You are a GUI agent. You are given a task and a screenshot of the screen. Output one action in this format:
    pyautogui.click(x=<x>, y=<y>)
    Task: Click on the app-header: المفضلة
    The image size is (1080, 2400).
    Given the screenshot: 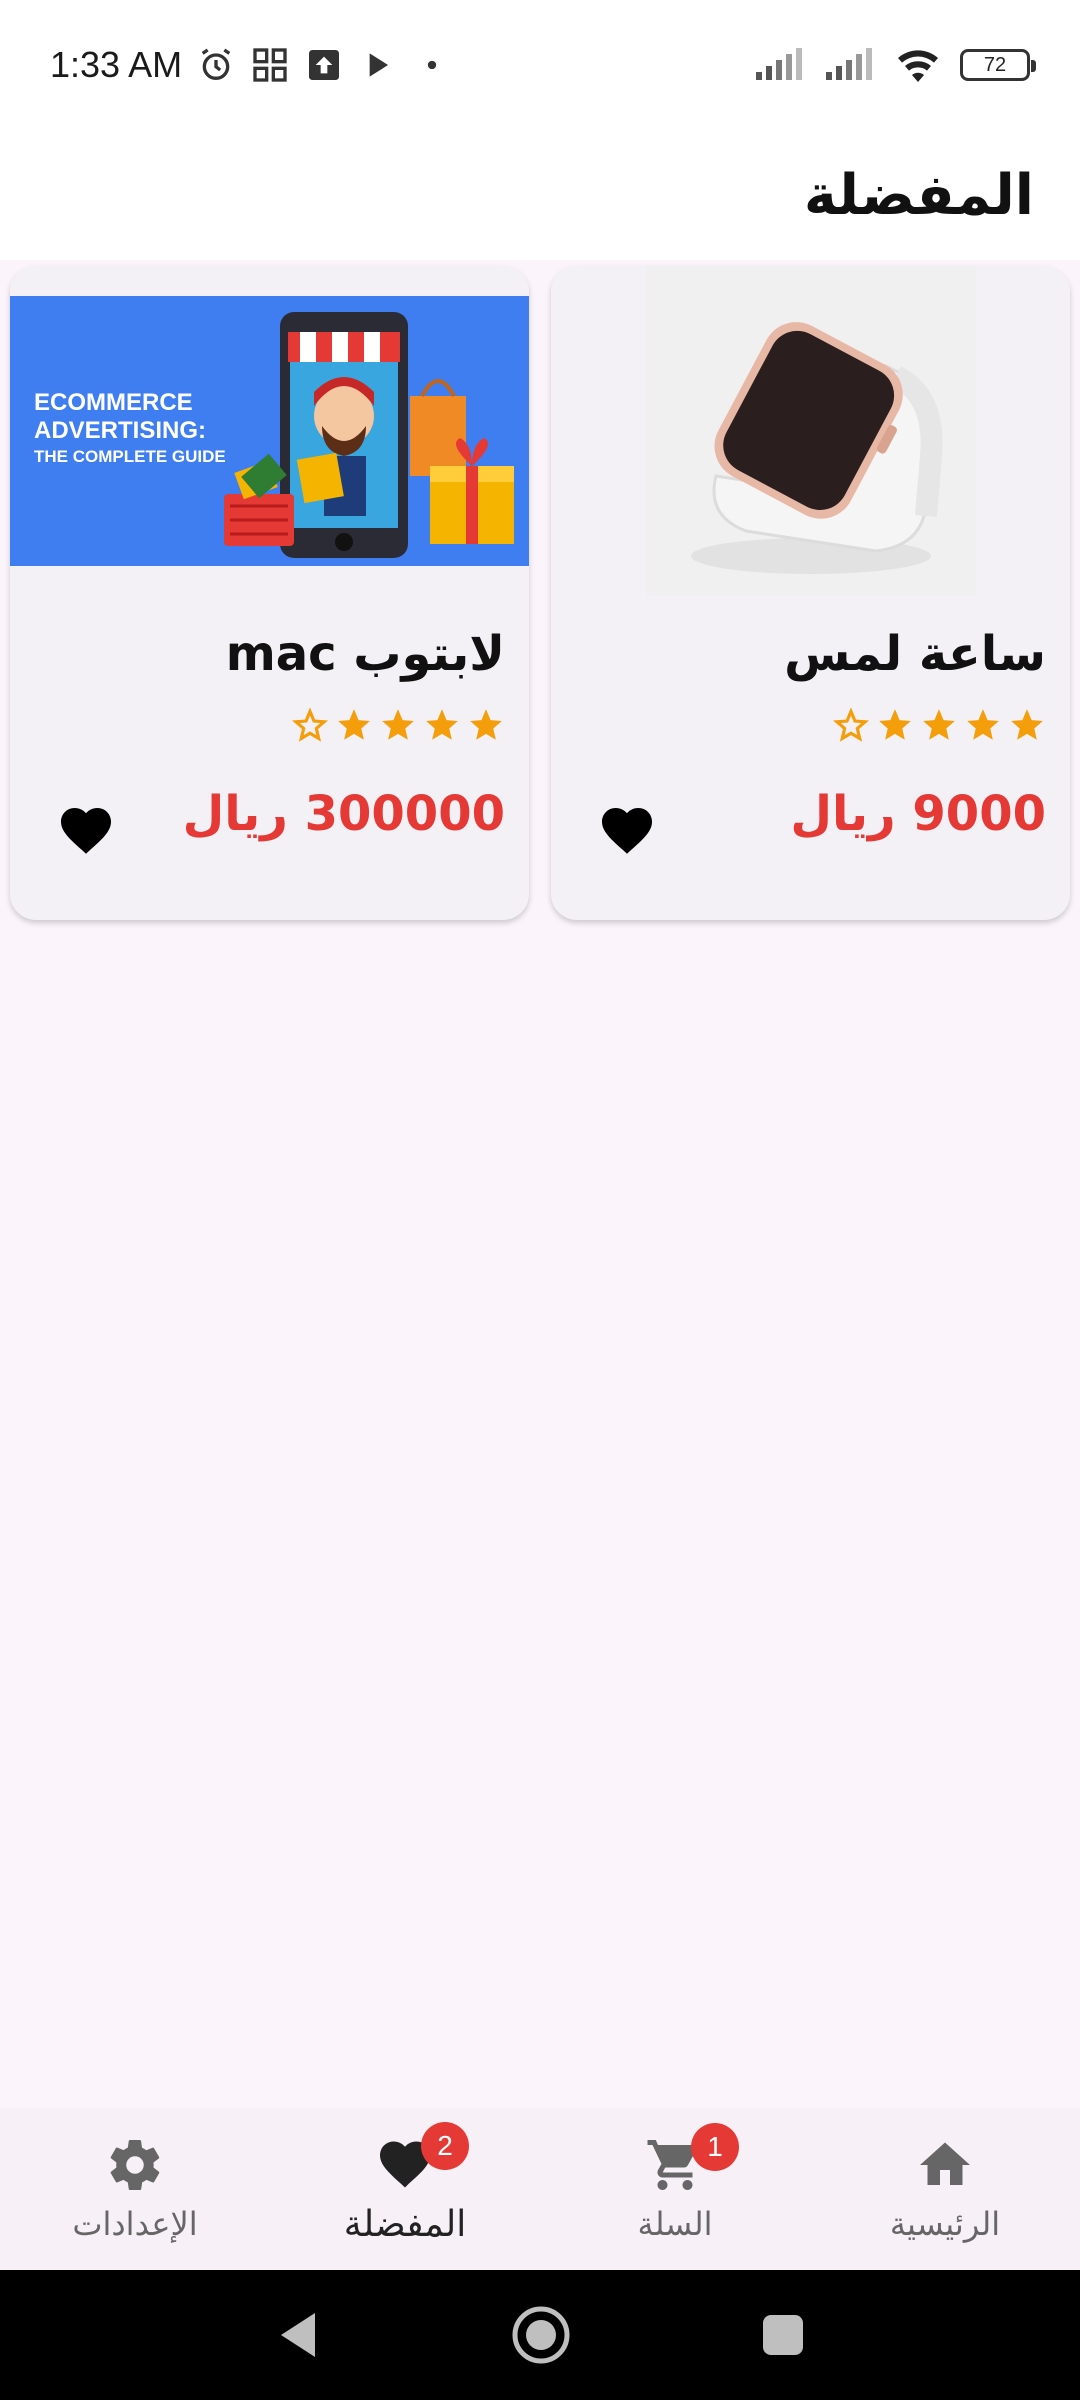 What is the action you would take?
    pyautogui.click(x=540, y=195)
    